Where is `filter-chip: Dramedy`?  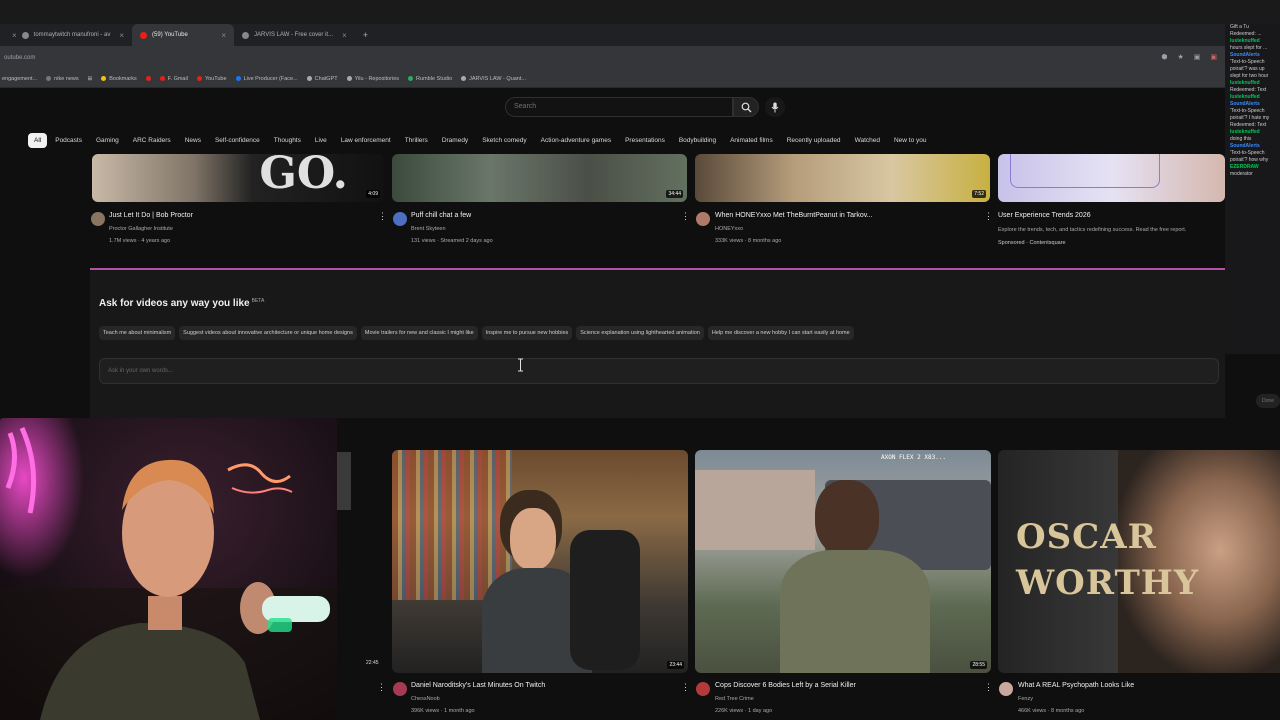
filter-chip: Dramedy is located at coordinates (455, 140).